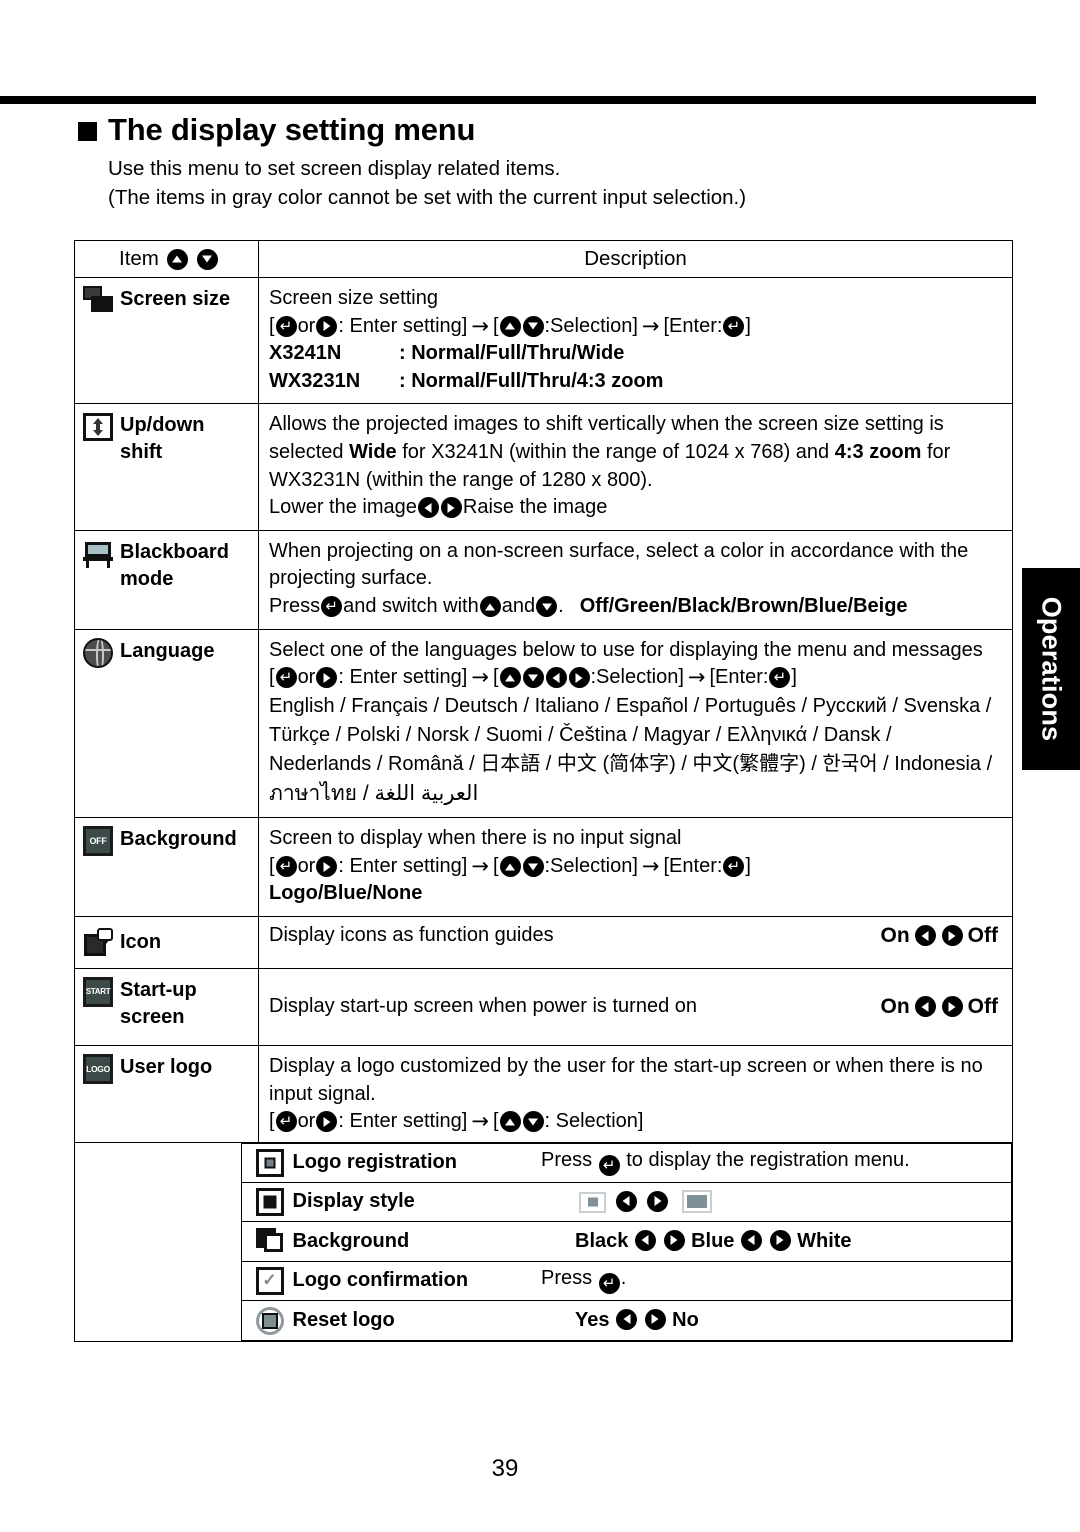  I want to click on blackboard-icon, so click(98, 554).